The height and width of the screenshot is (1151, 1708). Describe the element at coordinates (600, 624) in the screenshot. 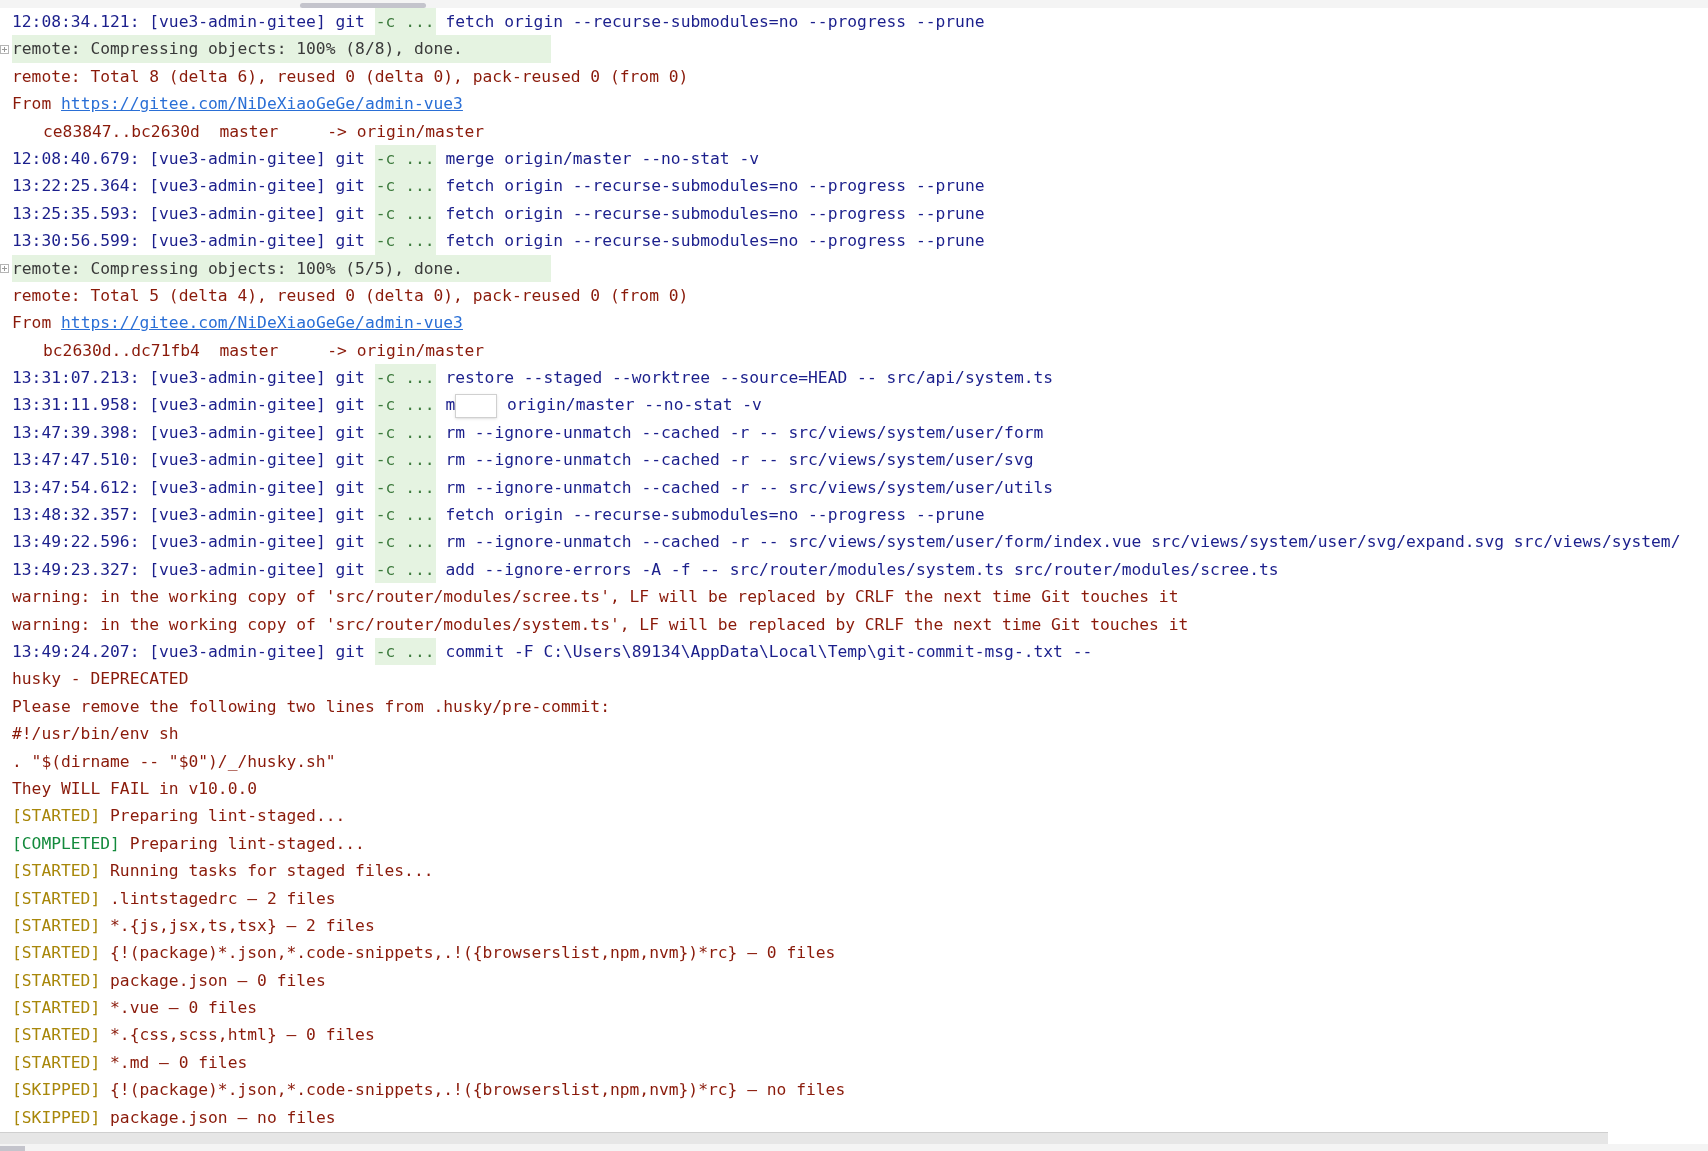

I see `output-line: warning: in the working copy of 'src/router/modules/system.ts', LF will be replaced by CRLF the next time Git touches it` at that location.